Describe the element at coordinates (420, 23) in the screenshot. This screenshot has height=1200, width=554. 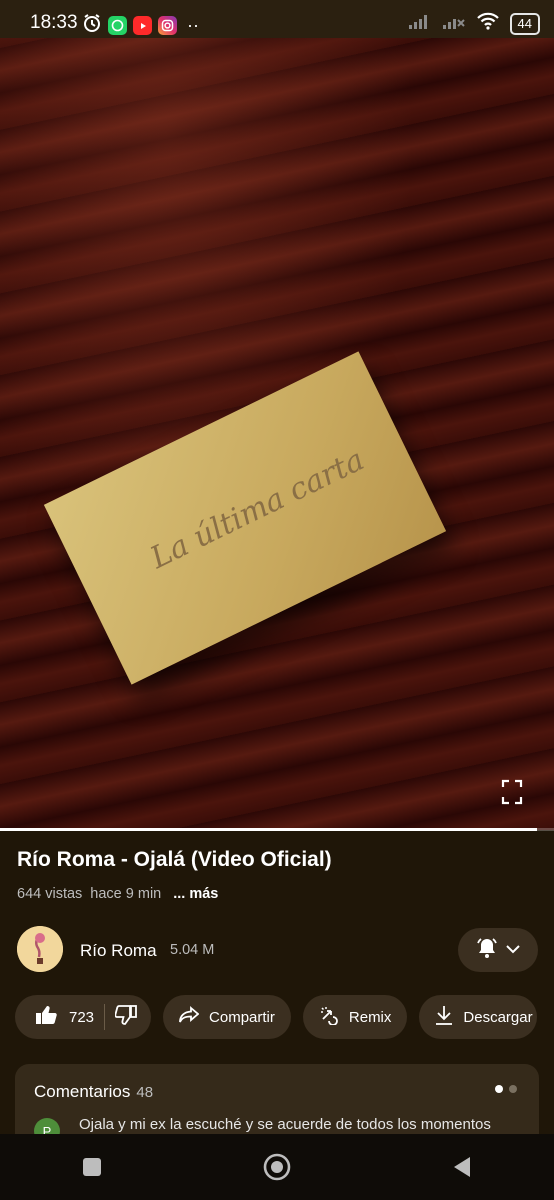
I see `signal-icon` at that location.